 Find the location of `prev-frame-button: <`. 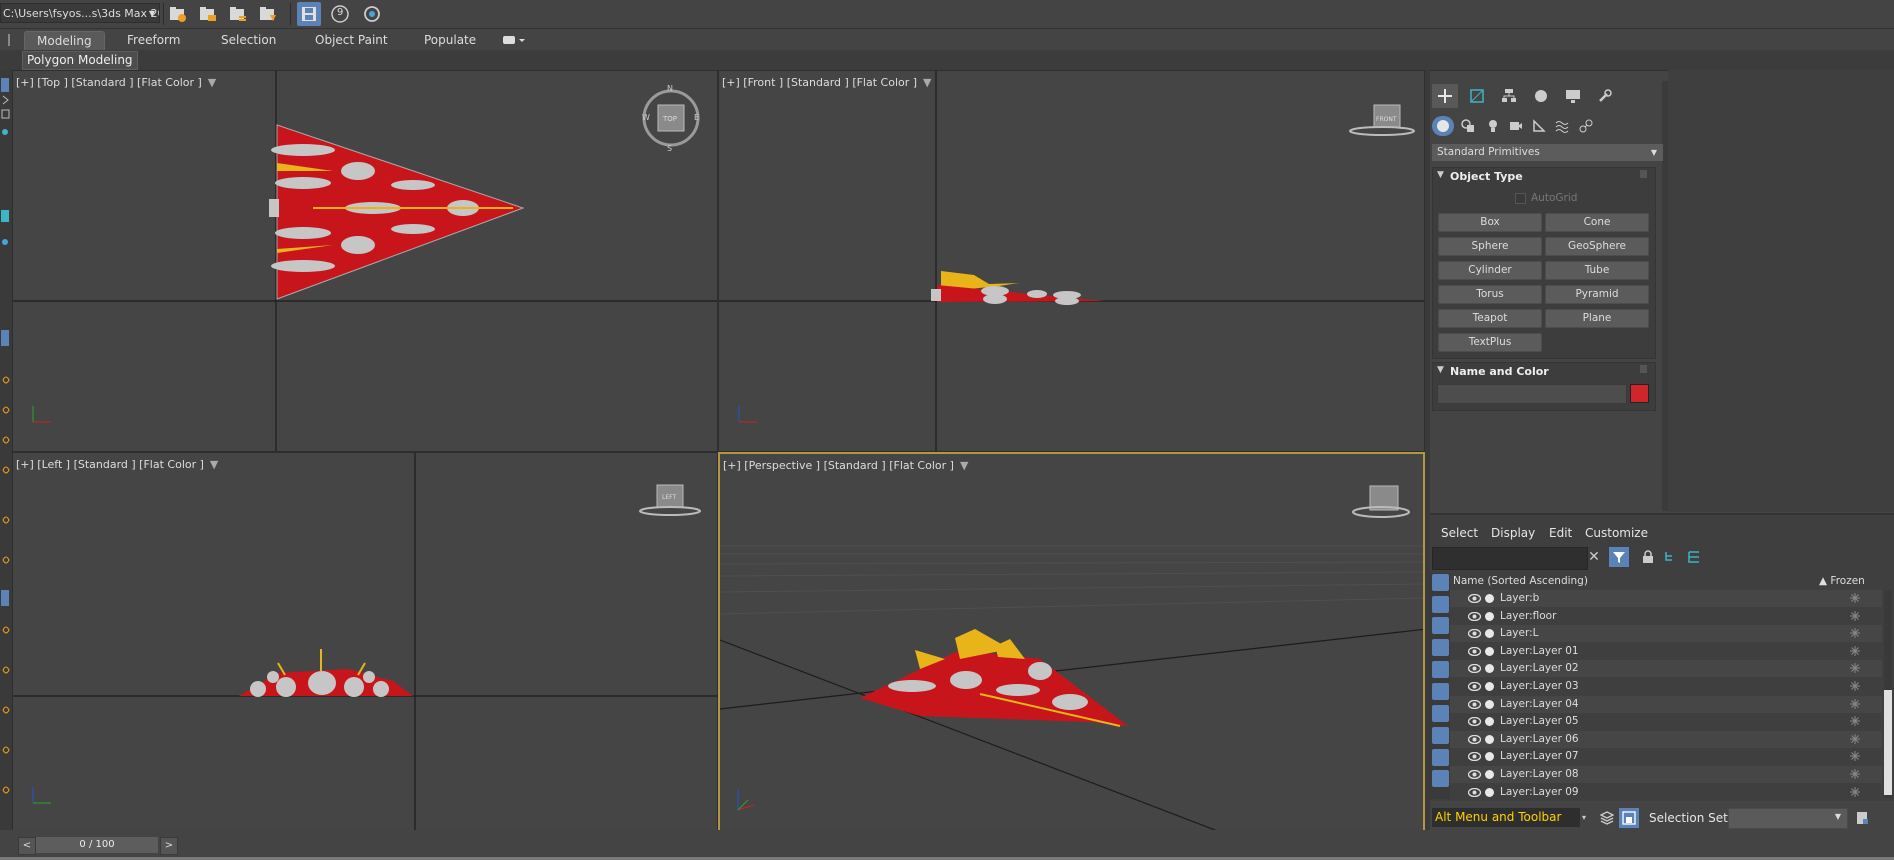

prev-frame-button: < is located at coordinates (27, 846).